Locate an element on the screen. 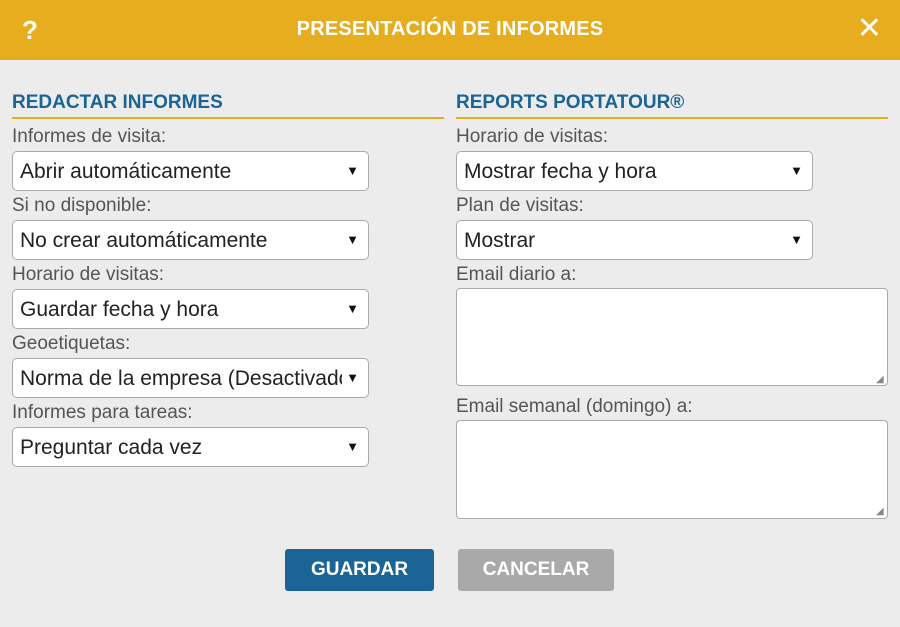 The image size is (900, 627). label-informes-de-visita: Informes de visita: is located at coordinates (89, 136).